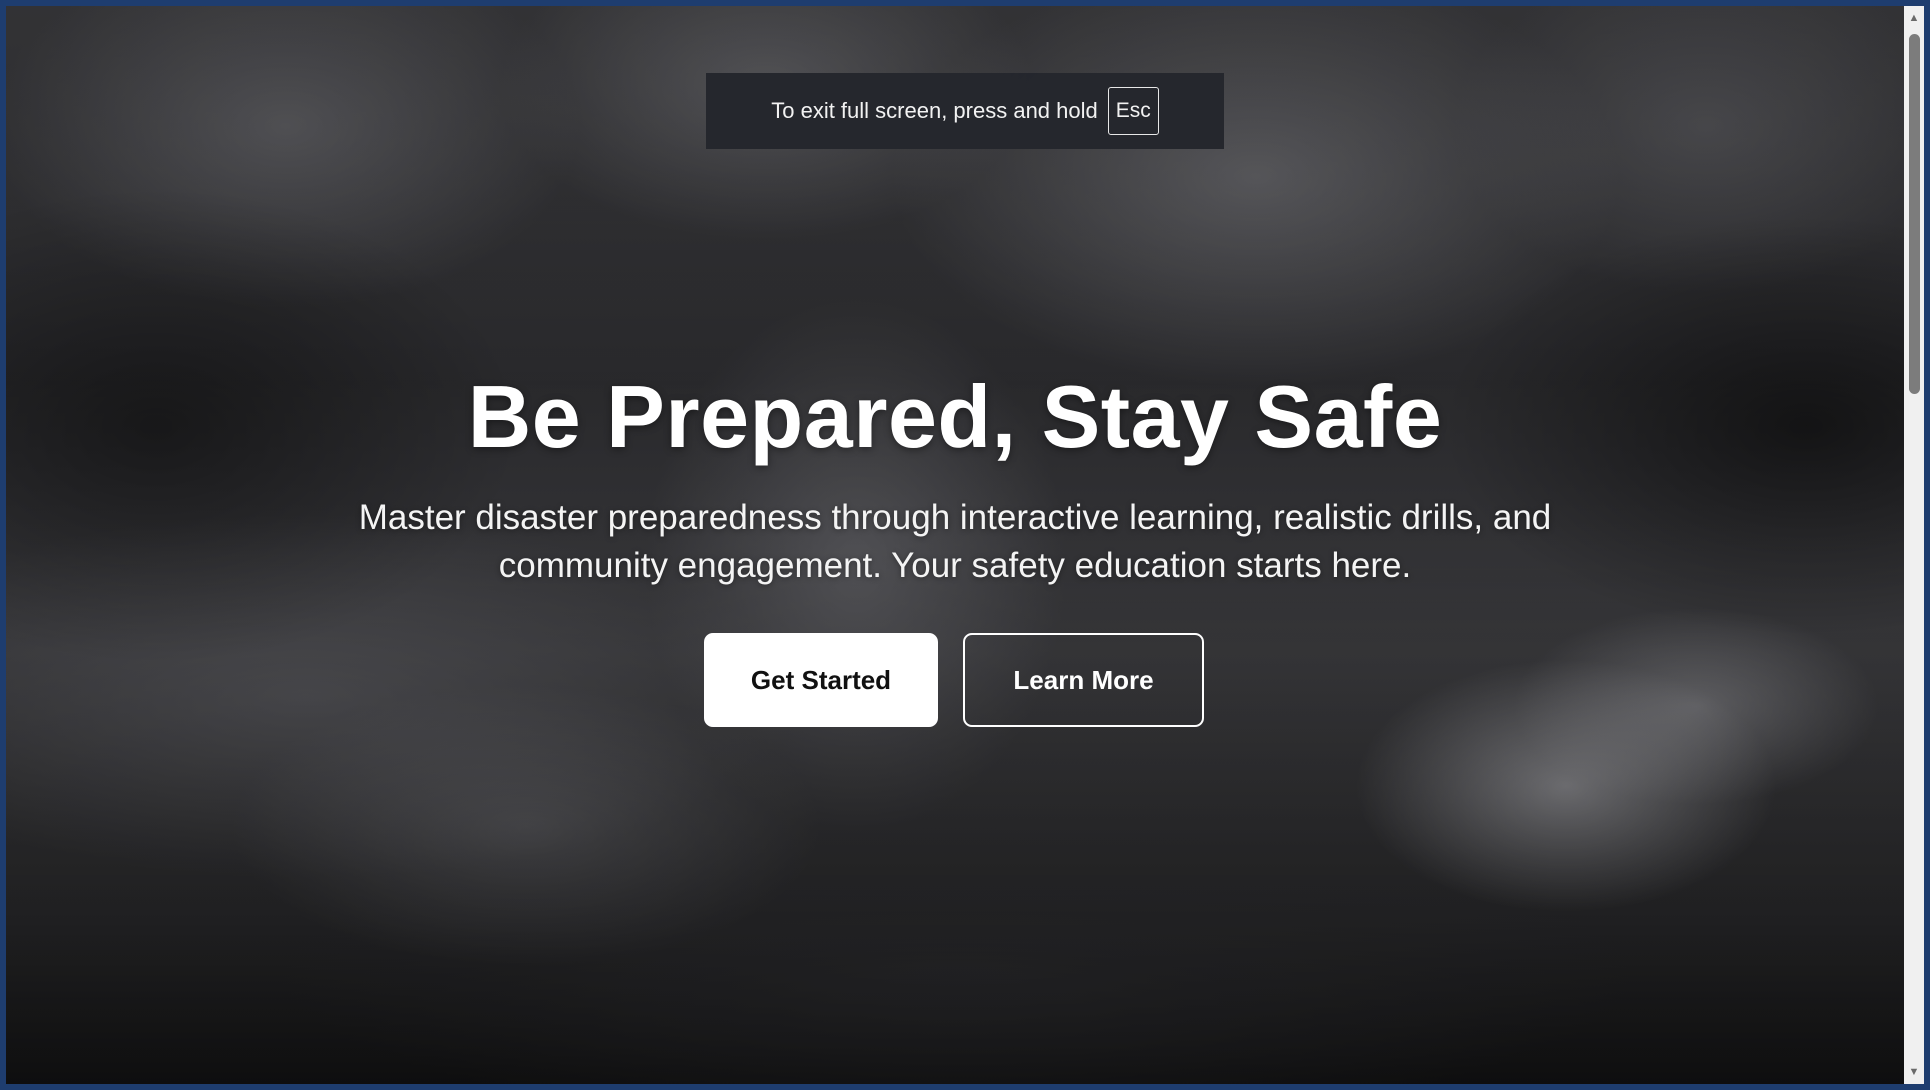 Image resolution: width=1930 pixels, height=1090 pixels. I want to click on scroll-up-icon: ▲, so click(1914, 18).